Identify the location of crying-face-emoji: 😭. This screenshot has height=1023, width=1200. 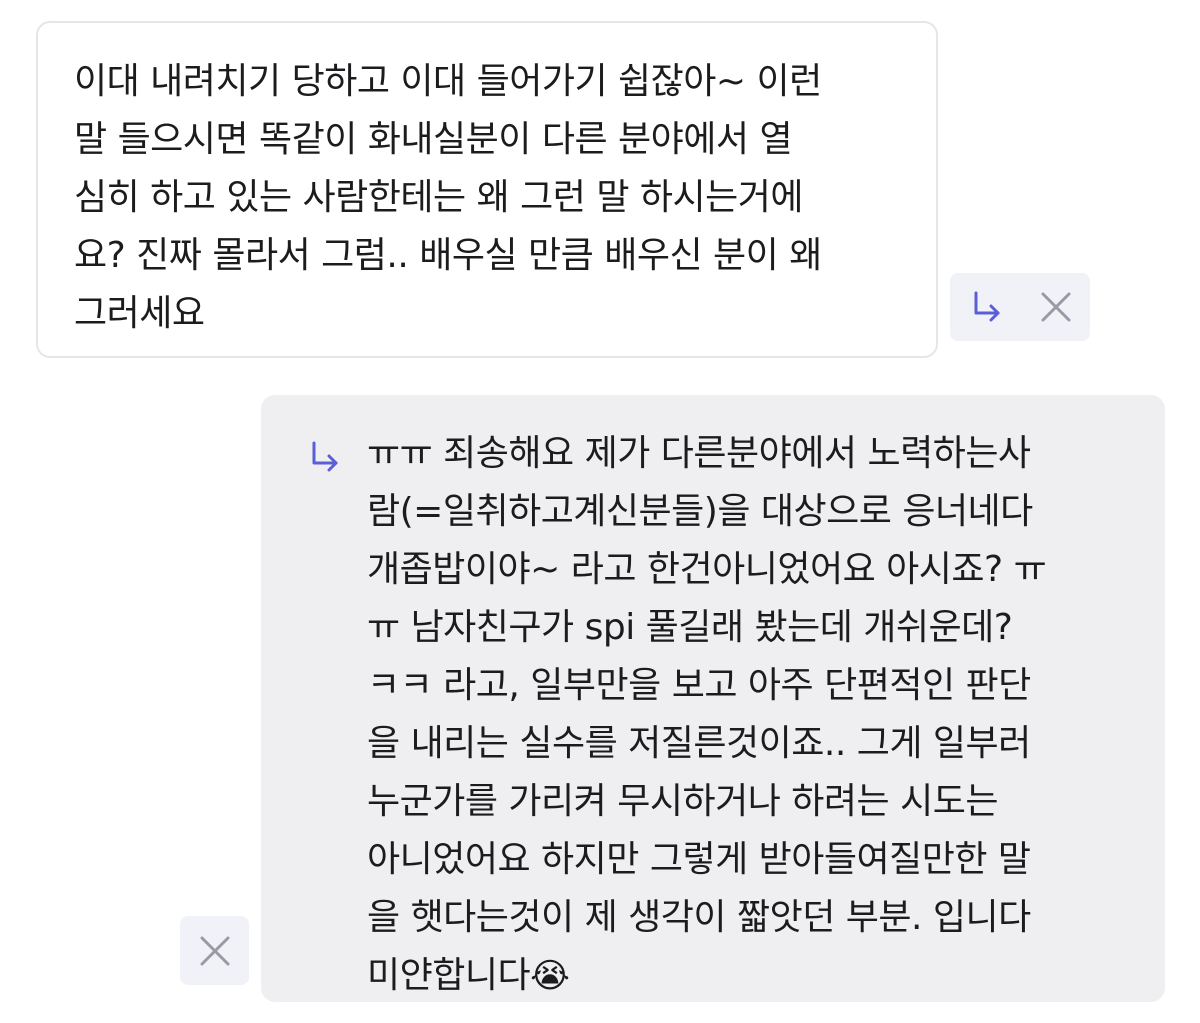
(550, 976).